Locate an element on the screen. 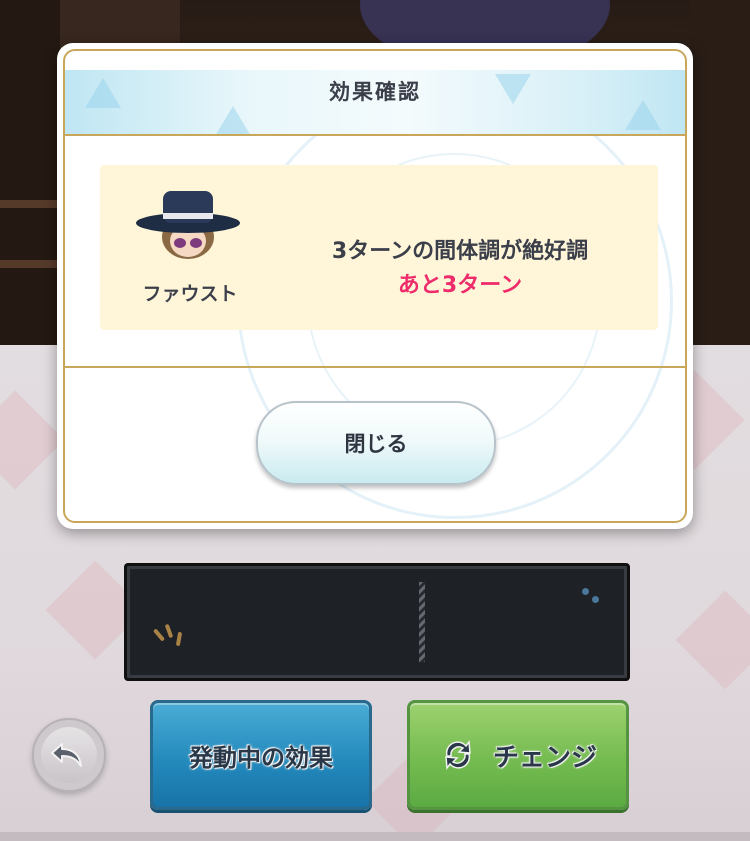 The height and width of the screenshot is (841, 750). dialog-title: 効果確認 is located at coordinates (375, 92).